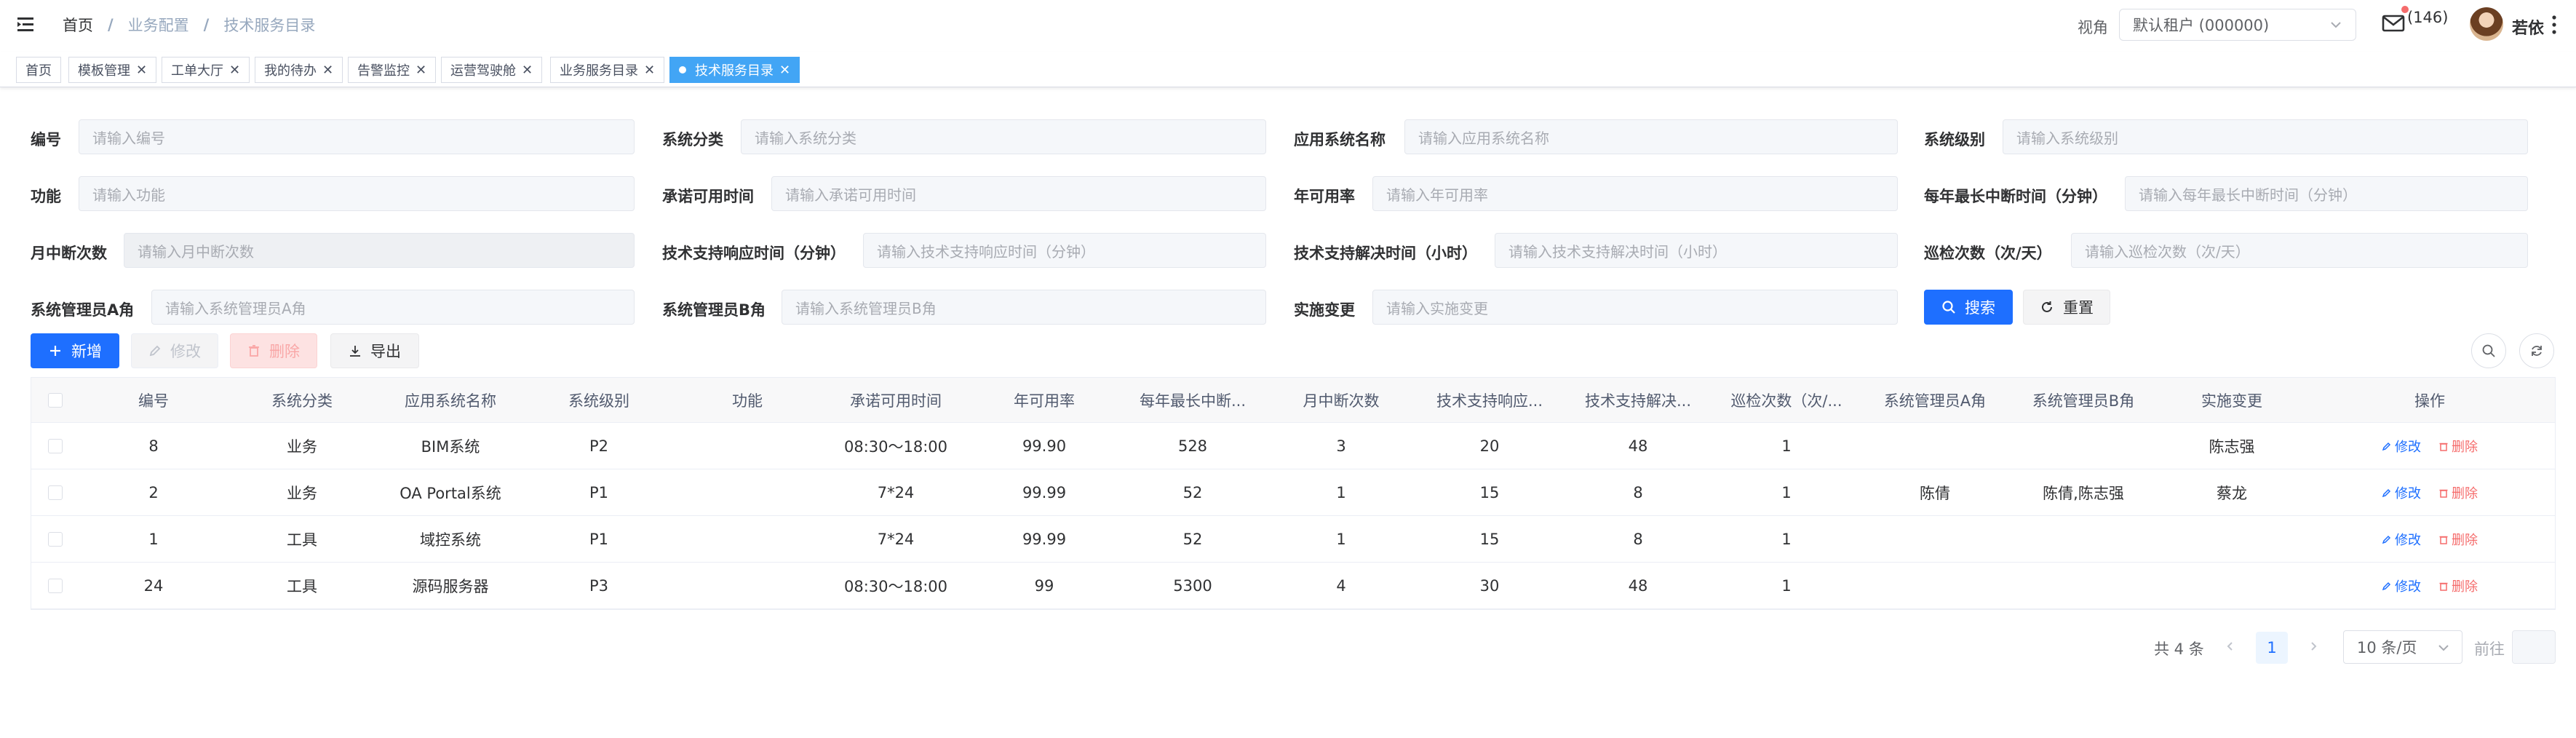 This screenshot has width=2576, height=738. I want to click on delete-button: 删除, so click(273, 351).